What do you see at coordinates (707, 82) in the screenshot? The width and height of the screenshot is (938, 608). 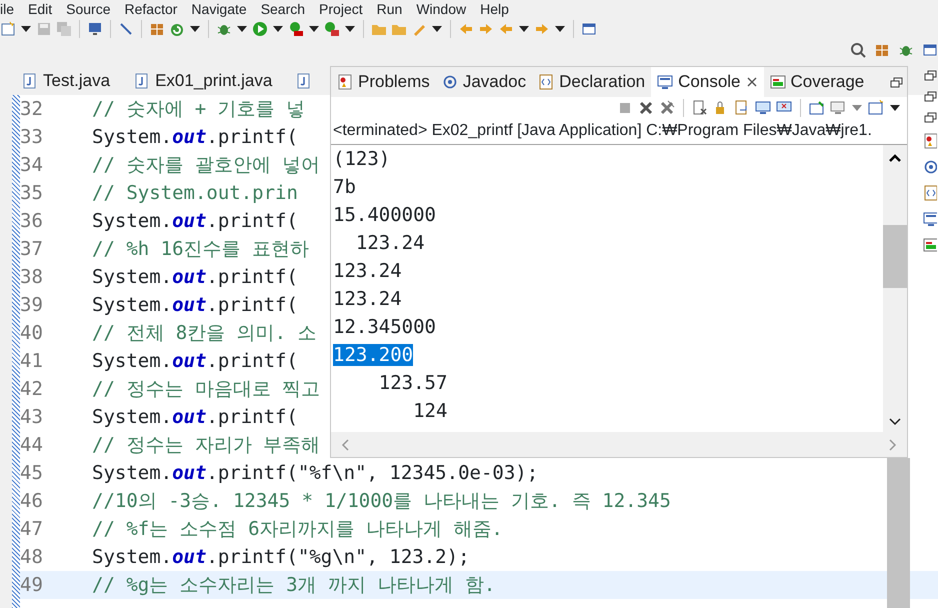 I see `panel-tab: Console` at bounding box center [707, 82].